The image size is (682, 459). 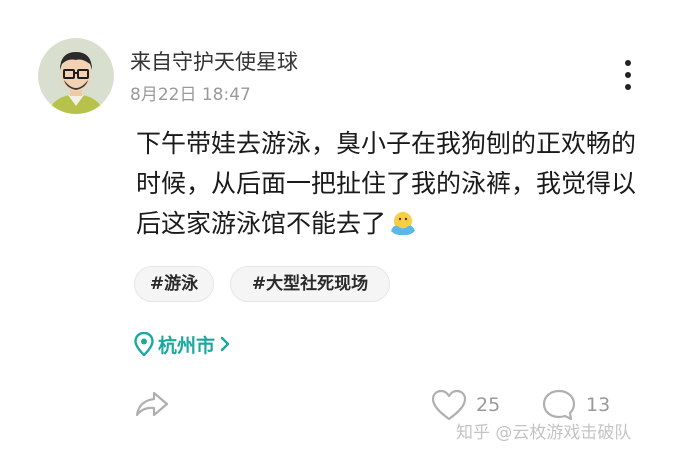 I want to click on avatar, so click(x=76, y=76).